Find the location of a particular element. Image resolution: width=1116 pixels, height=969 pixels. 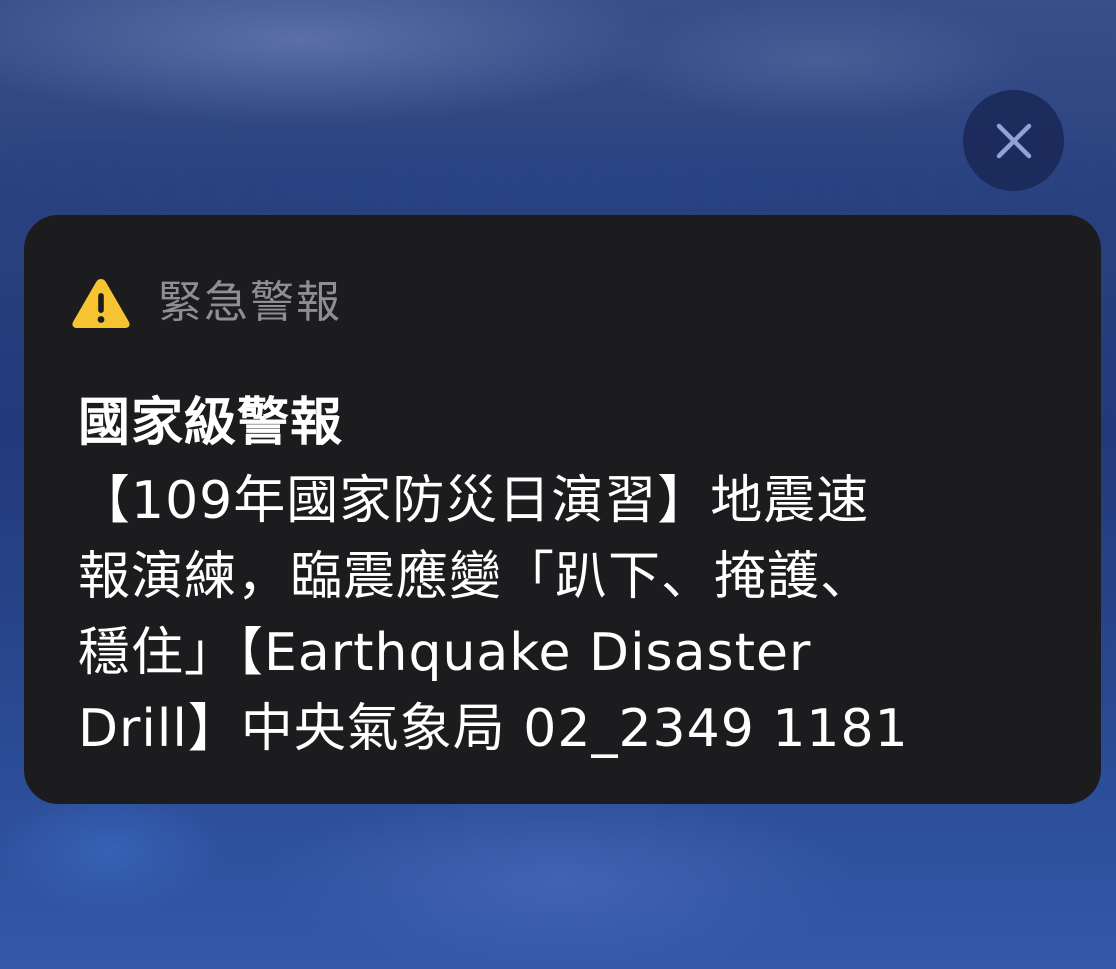

alert-message-line: 【109年國家防災日演習】地震速 is located at coordinates (474, 501).